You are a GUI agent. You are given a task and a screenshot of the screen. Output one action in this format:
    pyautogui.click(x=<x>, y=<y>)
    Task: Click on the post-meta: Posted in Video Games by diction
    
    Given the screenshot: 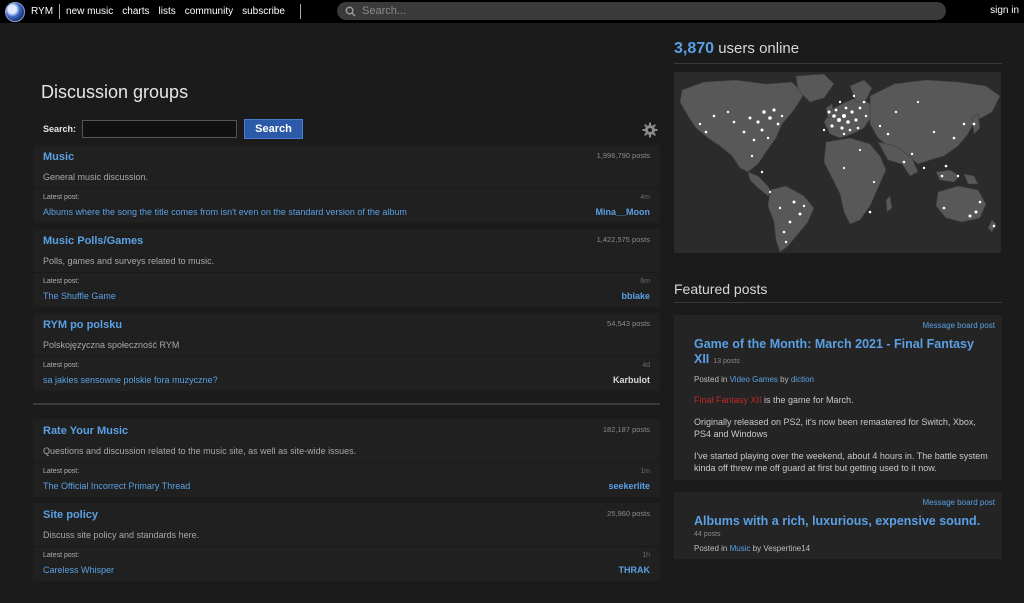 What is the action you would take?
    pyautogui.click(x=844, y=379)
    